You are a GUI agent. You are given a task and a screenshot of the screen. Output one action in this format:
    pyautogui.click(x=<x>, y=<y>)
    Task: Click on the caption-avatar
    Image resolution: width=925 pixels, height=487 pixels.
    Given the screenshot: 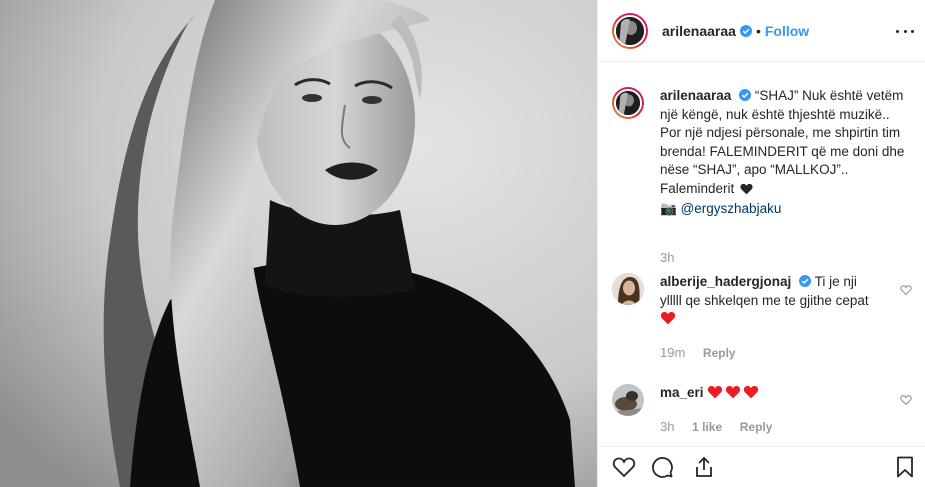 What is the action you would take?
    pyautogui.click(x=628, y=103)
    